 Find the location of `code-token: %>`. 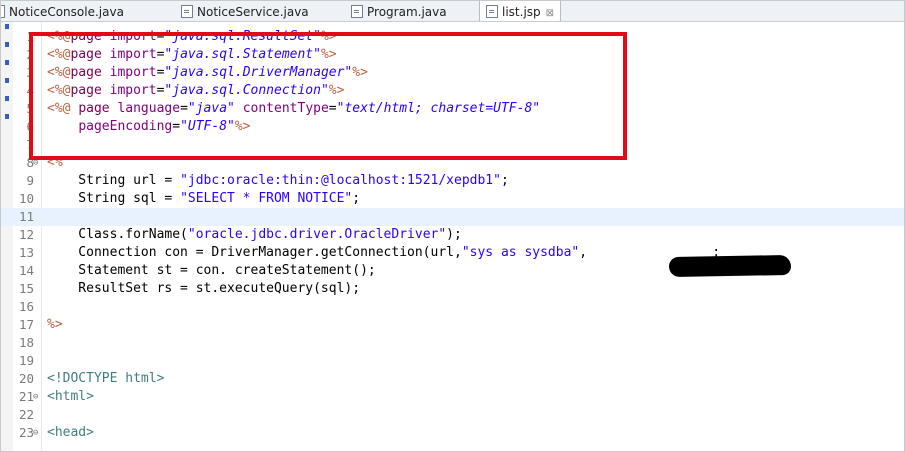

code-token: %> is located at coordinates (55, 324).